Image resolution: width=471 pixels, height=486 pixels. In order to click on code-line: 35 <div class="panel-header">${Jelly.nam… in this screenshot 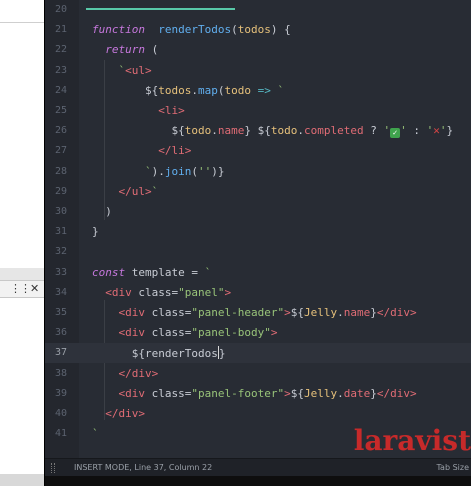, I will do `click(258, 313)`.